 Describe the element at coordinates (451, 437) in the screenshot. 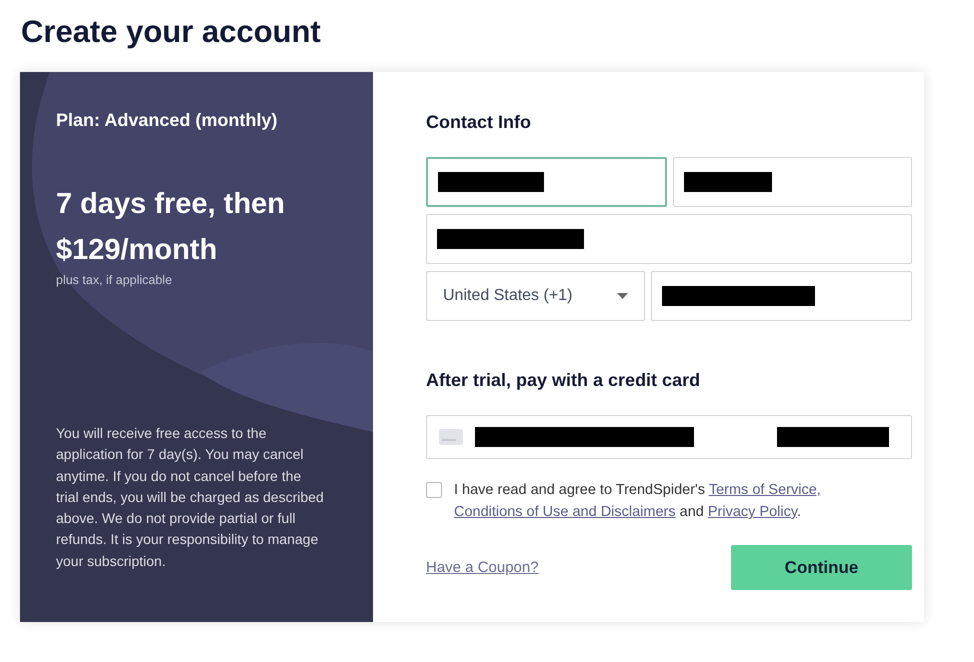

I see `credit-card-icon` at that location.